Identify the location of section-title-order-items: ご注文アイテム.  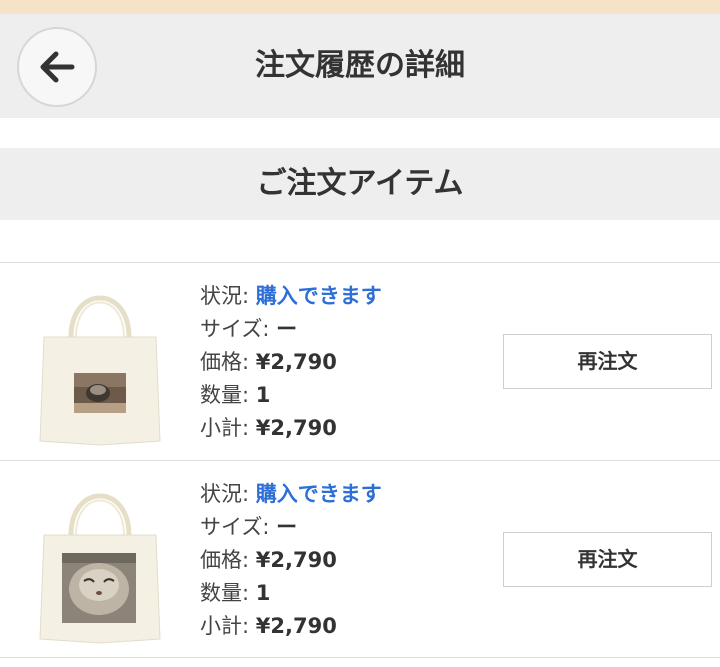
(360, 184).